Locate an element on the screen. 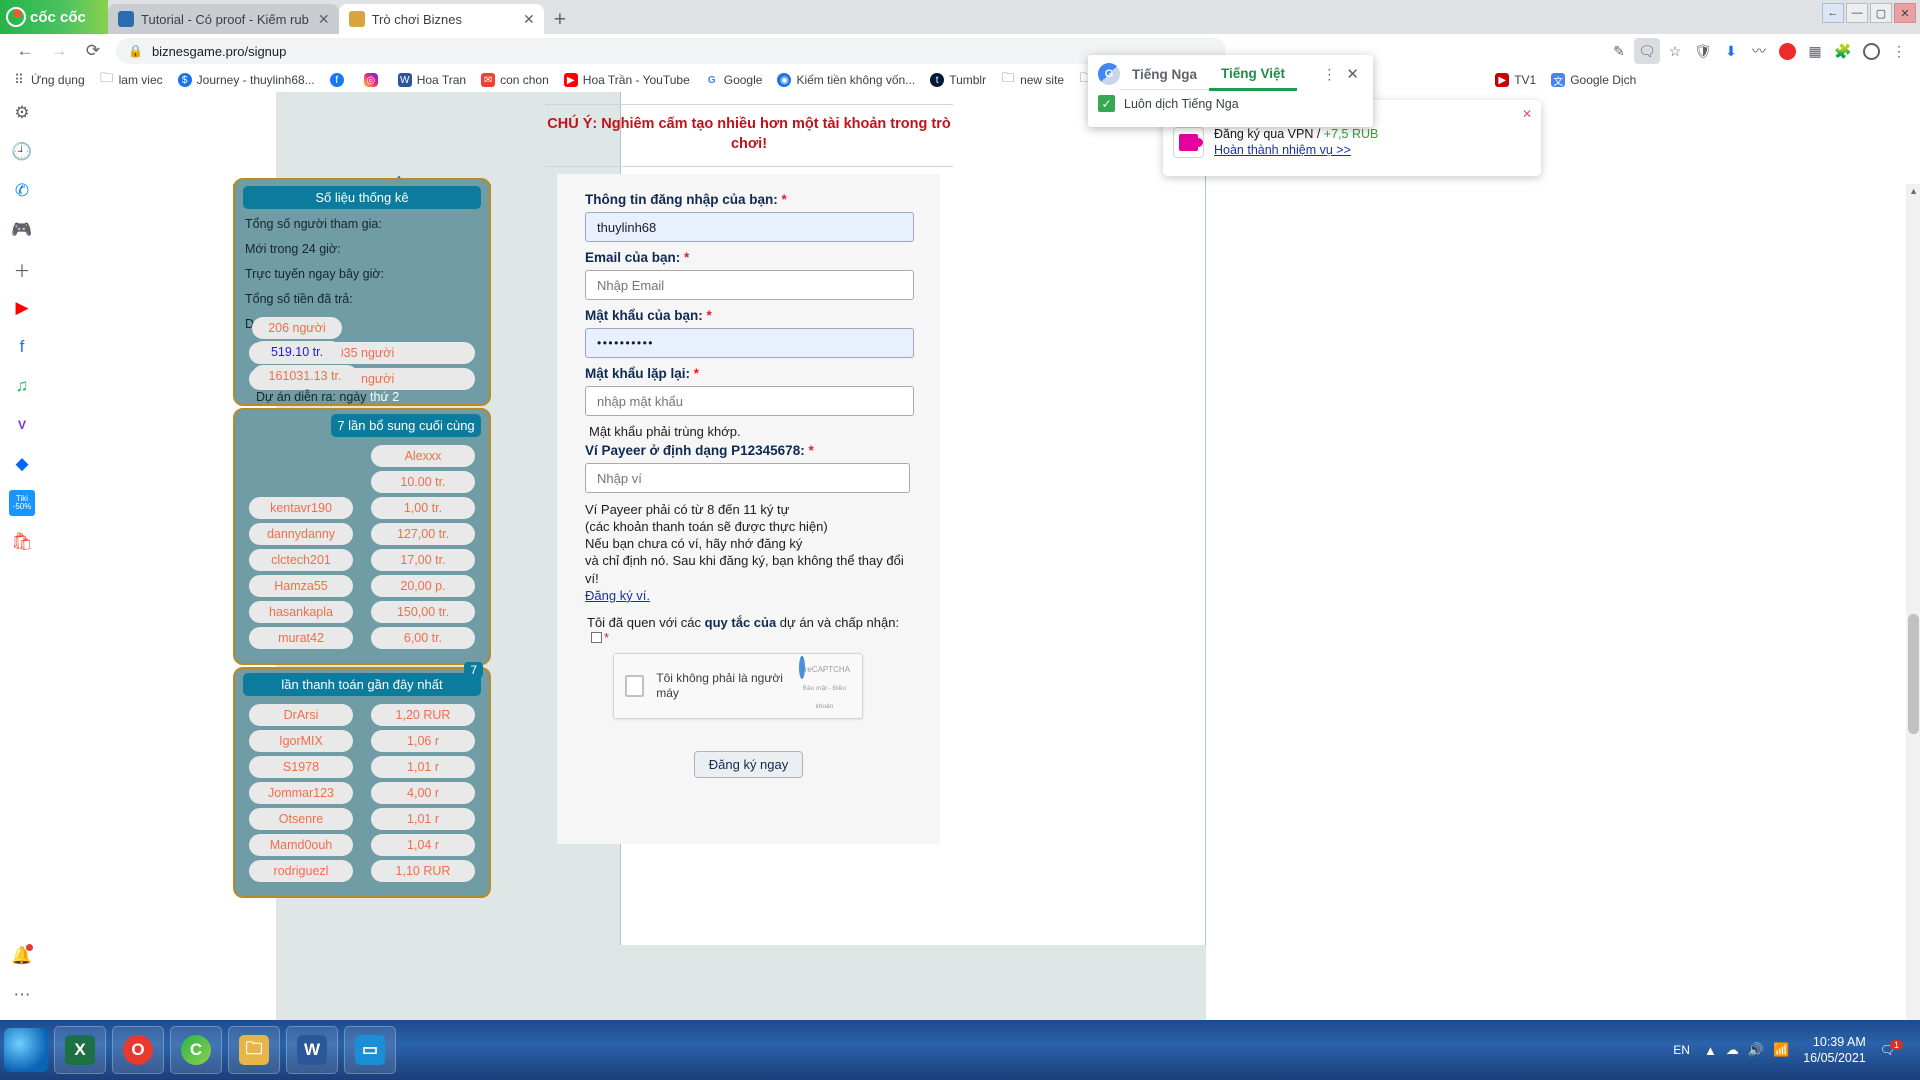 Image resolution: width=1920 pixels, height=1080 pixels. taskbar-app-explorer: 🗀 is located at coordinates (254, 1050).